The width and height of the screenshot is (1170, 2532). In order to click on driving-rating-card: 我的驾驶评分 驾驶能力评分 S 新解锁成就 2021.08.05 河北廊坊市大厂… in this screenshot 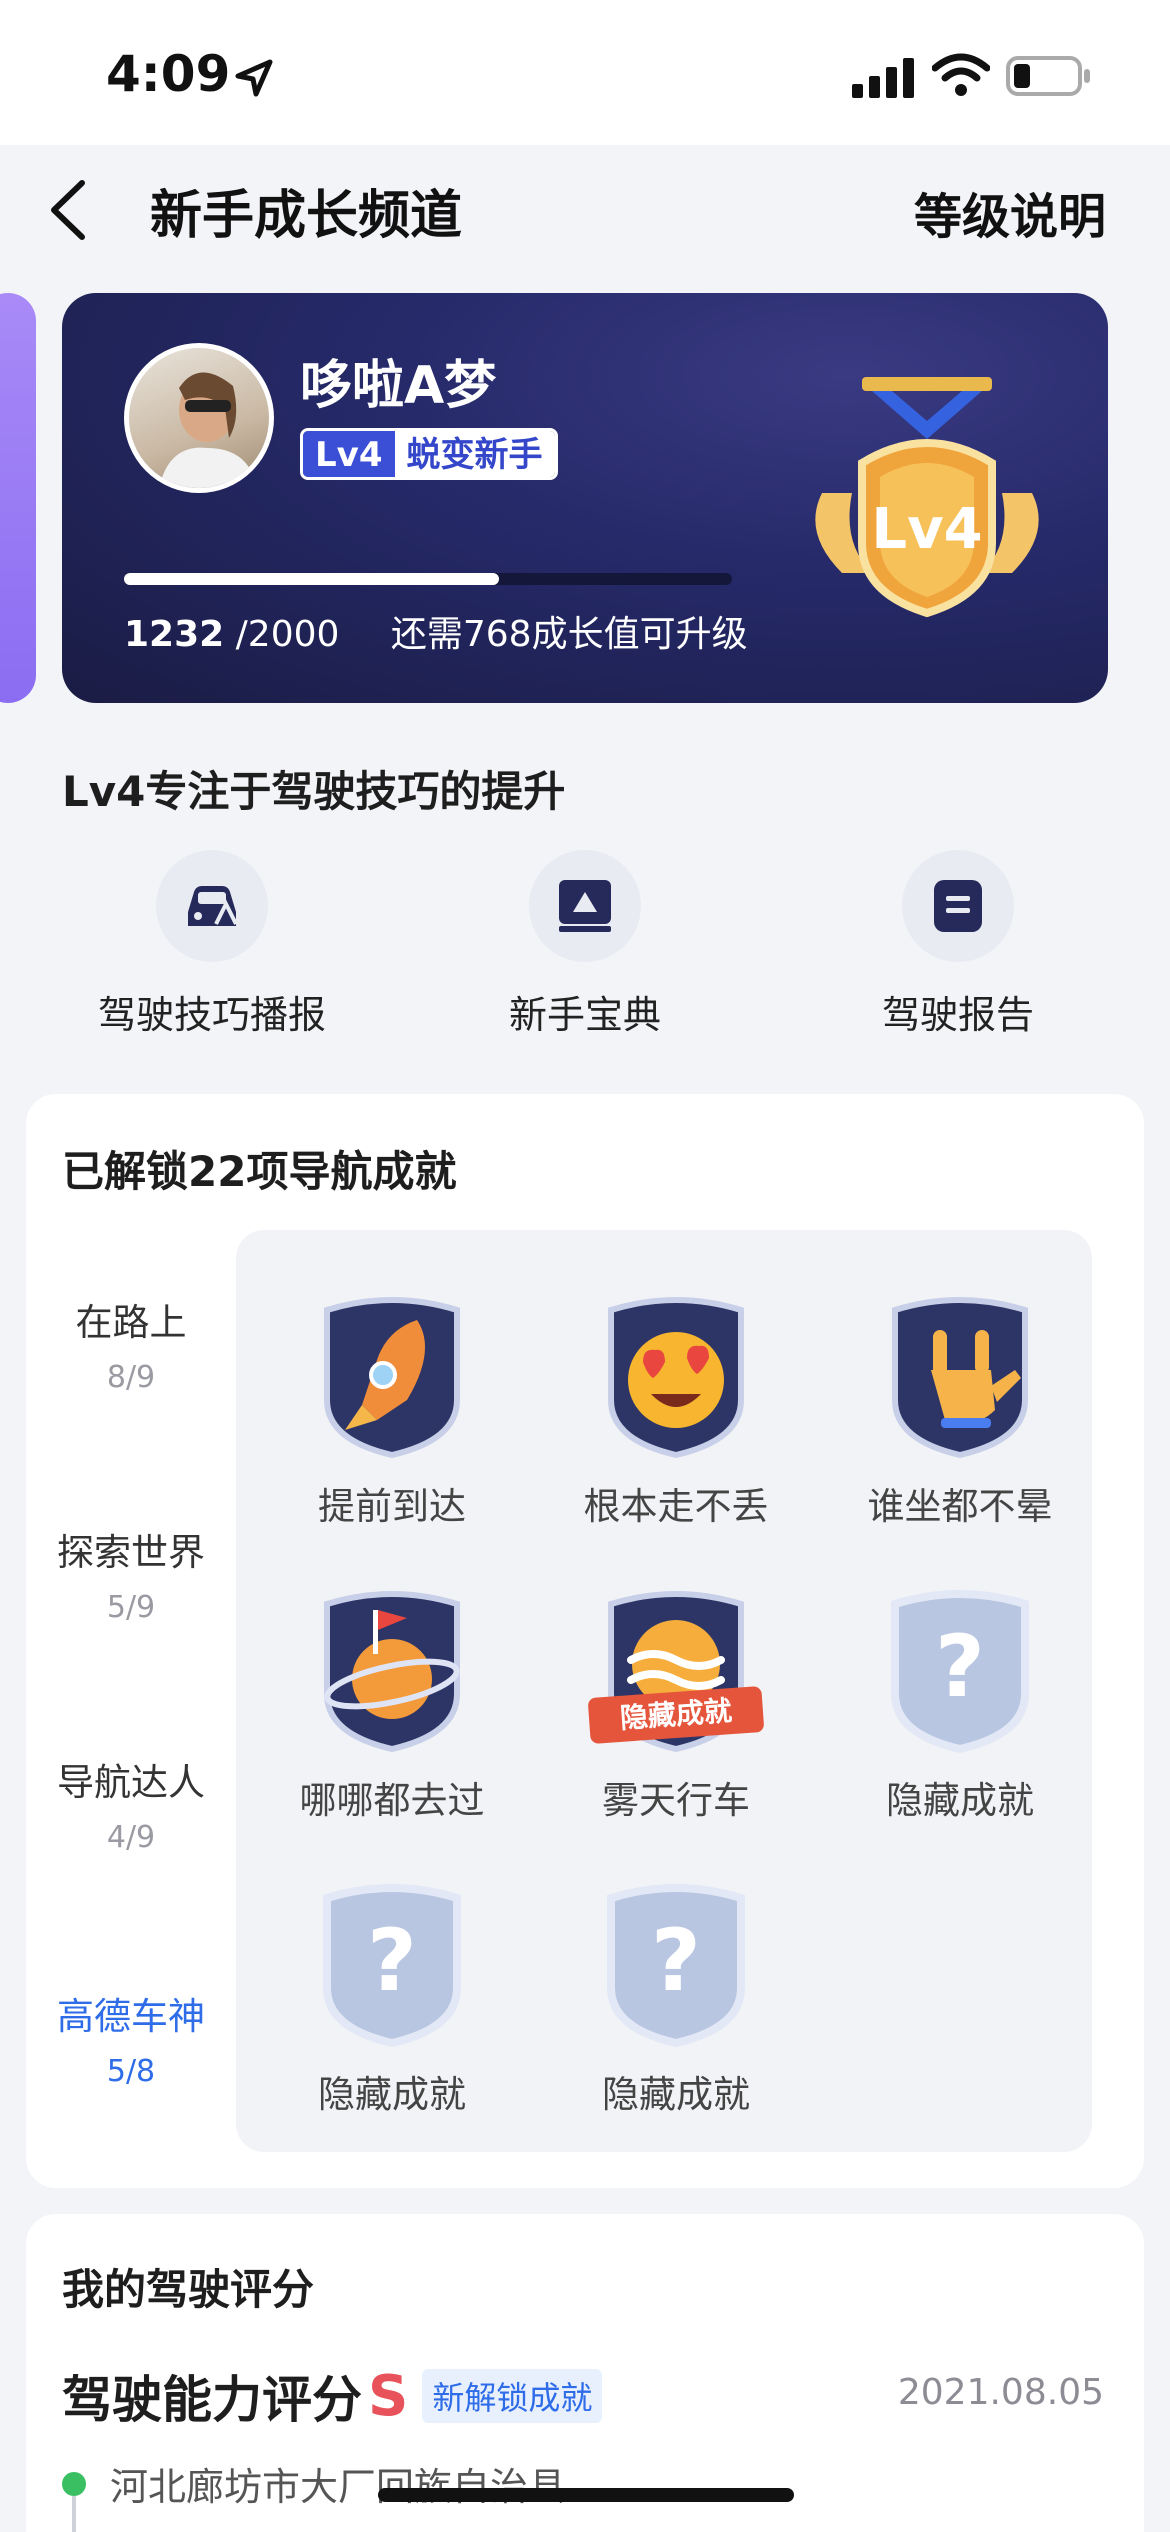, I will do `click(585, 2373)`.